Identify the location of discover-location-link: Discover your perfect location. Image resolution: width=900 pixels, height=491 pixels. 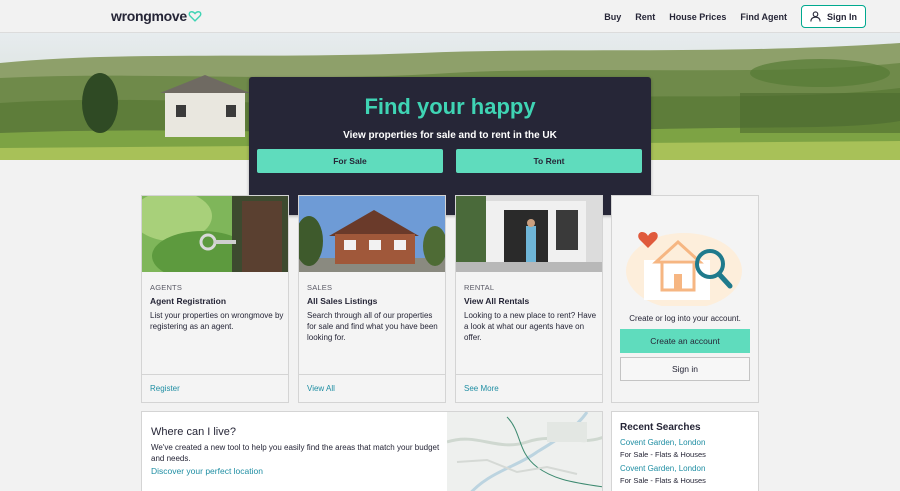
(207, 471).